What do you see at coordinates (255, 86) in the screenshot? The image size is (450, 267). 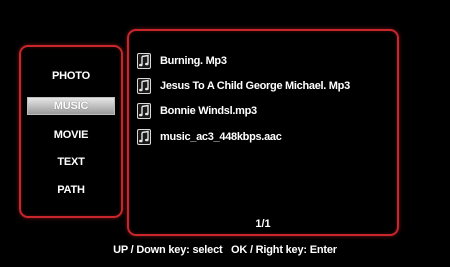 I see `file-name: Jesus To A Child George Michael. Mp3` at bounding box center [255, 86].